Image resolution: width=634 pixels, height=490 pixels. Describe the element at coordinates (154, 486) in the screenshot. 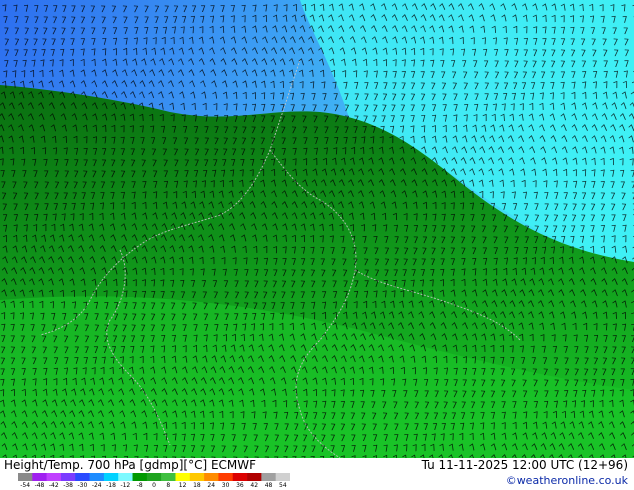

I see `color-scale-tick-label: 0` at that location.